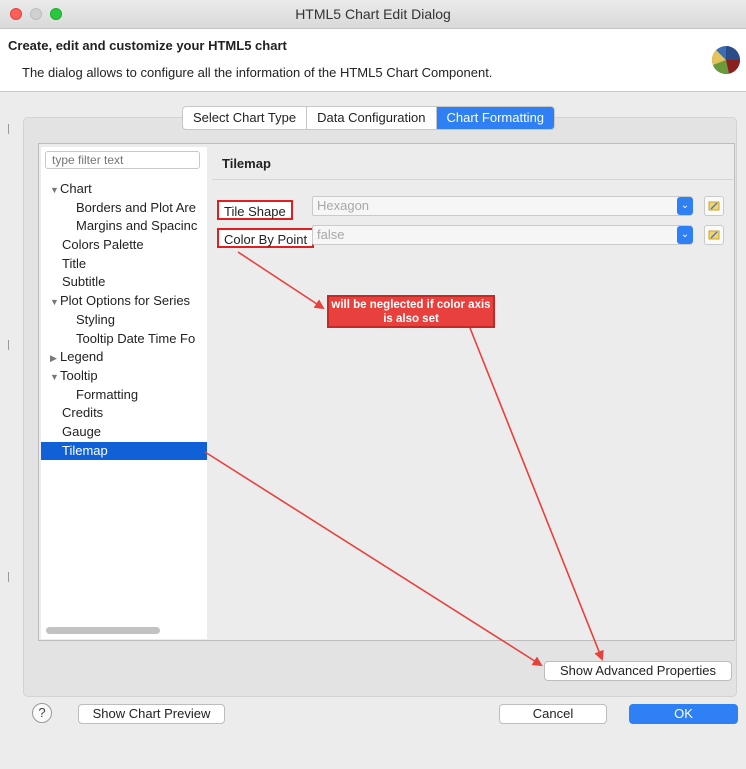  What do you see at coordinates (82, 431) in the screenshot?
I see `tree-item-label: Gauge` at bounding box center [82, 431].